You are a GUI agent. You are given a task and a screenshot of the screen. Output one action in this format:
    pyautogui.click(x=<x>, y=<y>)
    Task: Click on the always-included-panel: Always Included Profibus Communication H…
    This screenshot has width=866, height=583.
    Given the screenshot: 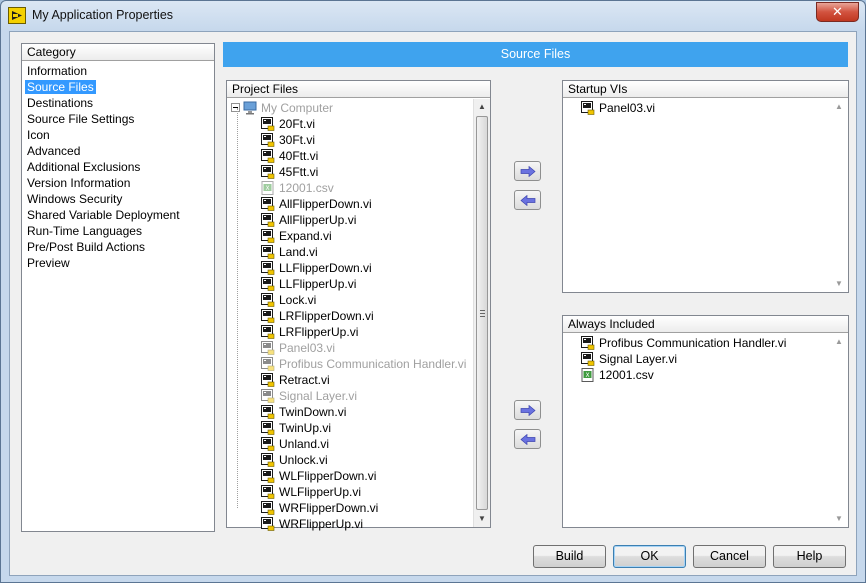 What is the action you would take?
    pyautogui.click(x=705, y=421)
    